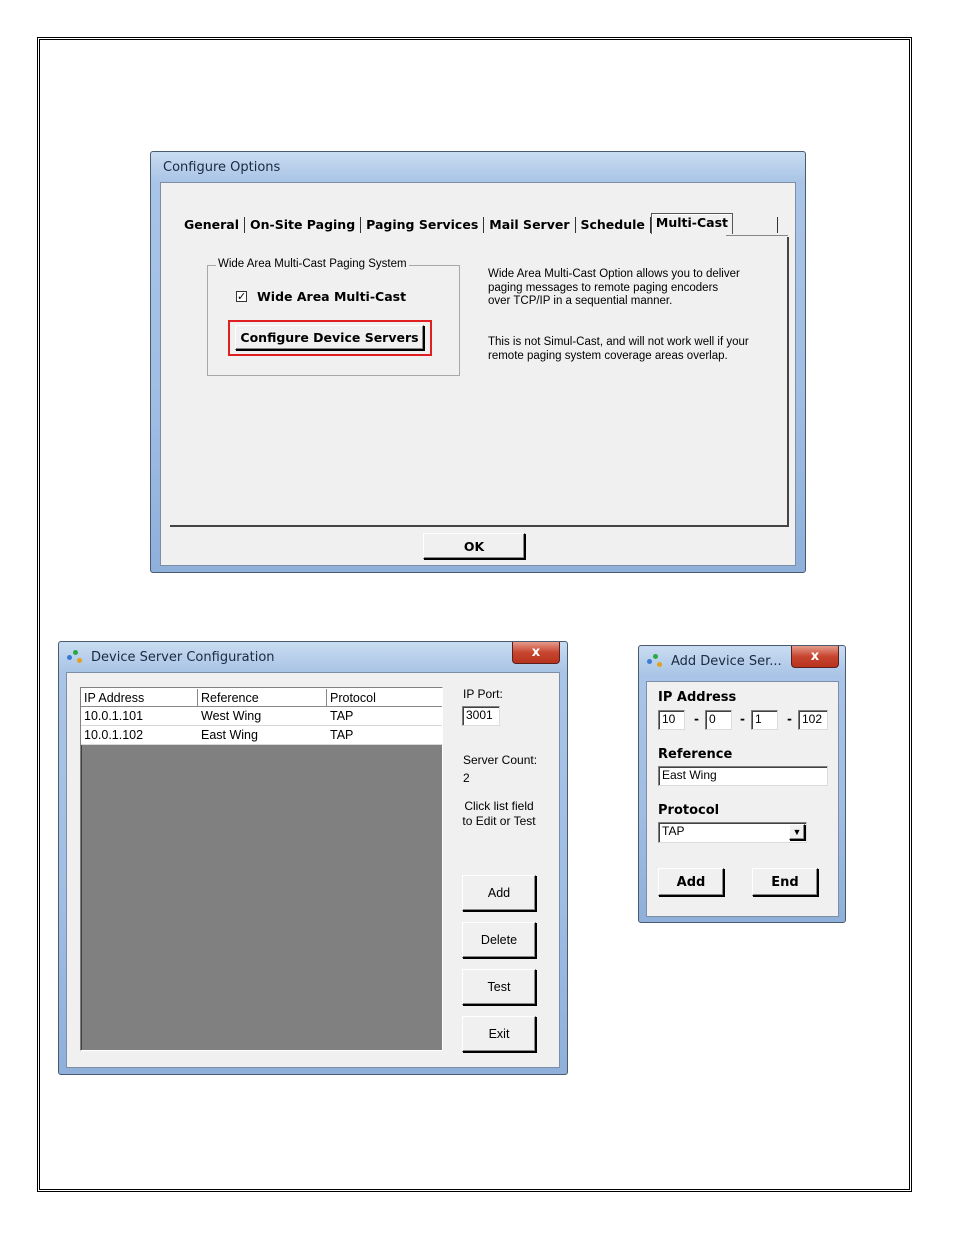 Image resolution: width=954 pixels, height=1235 pixels. I want to click on list-header: IP Address Reference Protocol, so click(261, 697).